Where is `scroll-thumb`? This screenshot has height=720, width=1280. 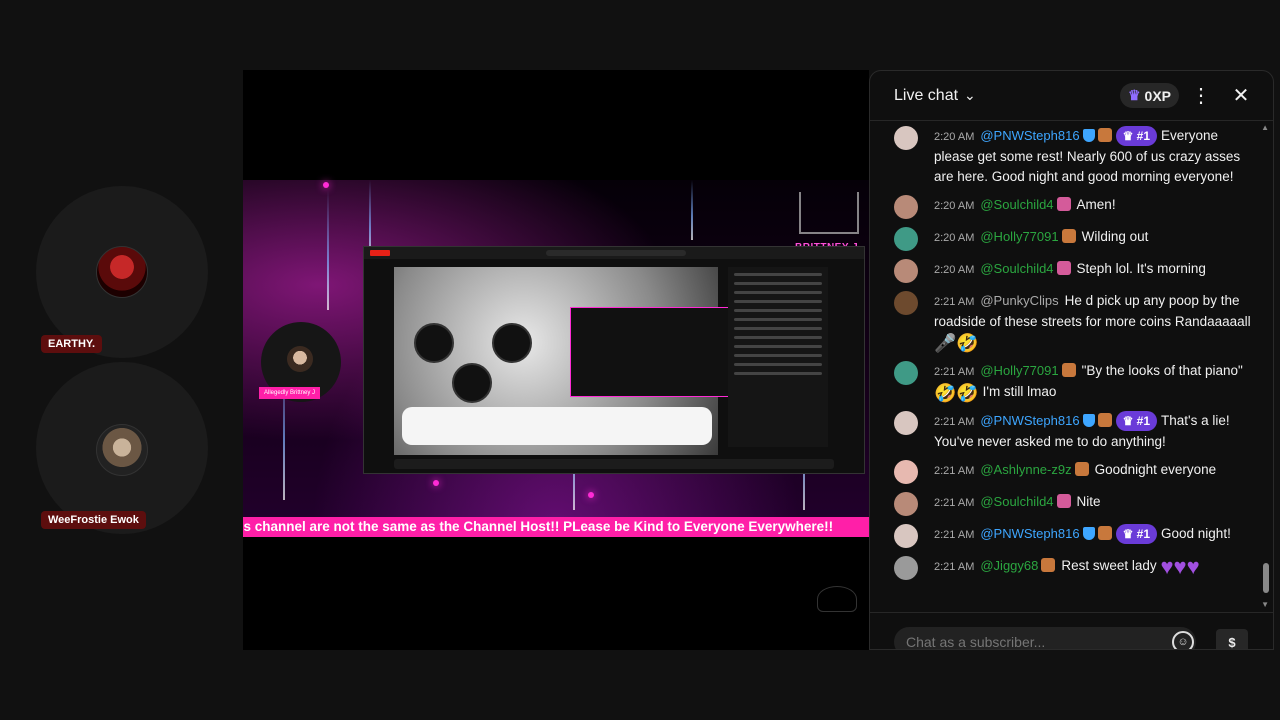
scroll-thumb is located at coordinates (1266, 578).